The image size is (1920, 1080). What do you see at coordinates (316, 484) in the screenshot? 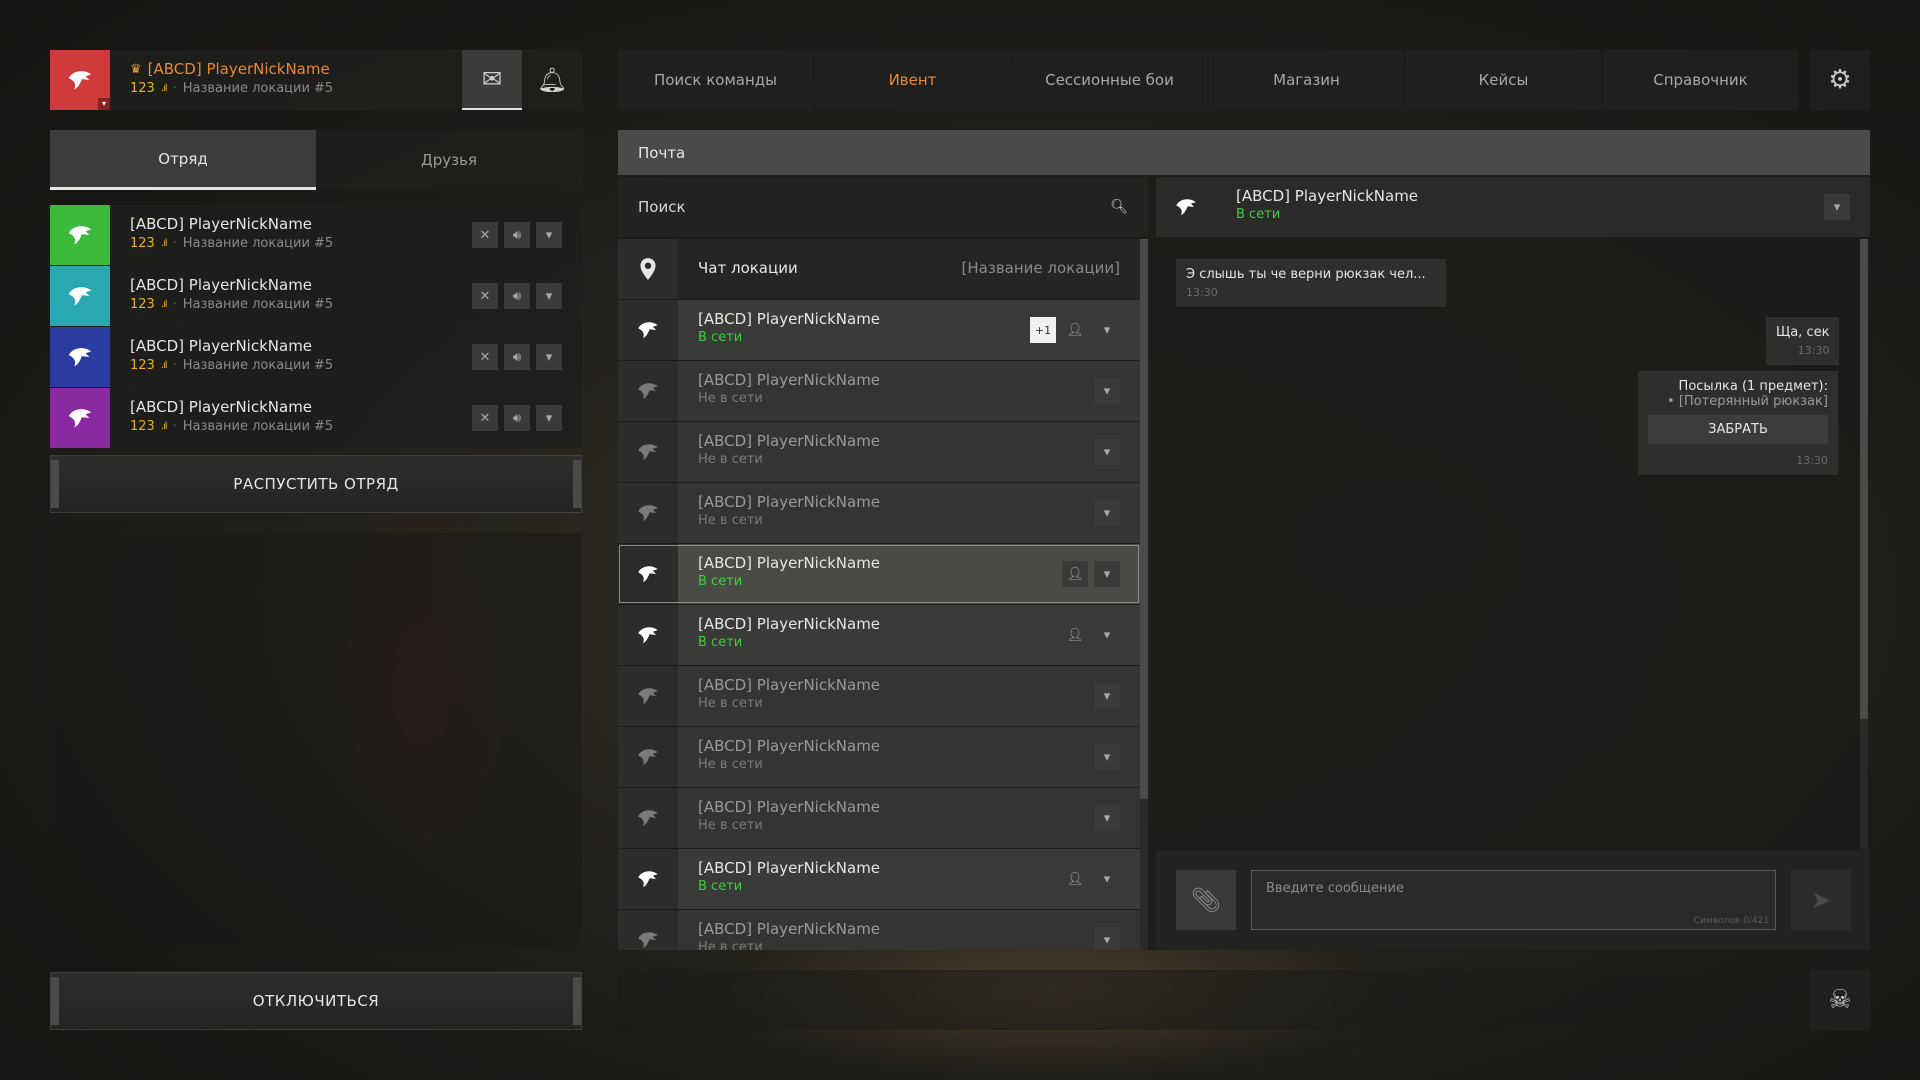
I see `disband-squad-button: РАСПУСТИТЬ ОТРЯД` at bounding box center [316, 484].